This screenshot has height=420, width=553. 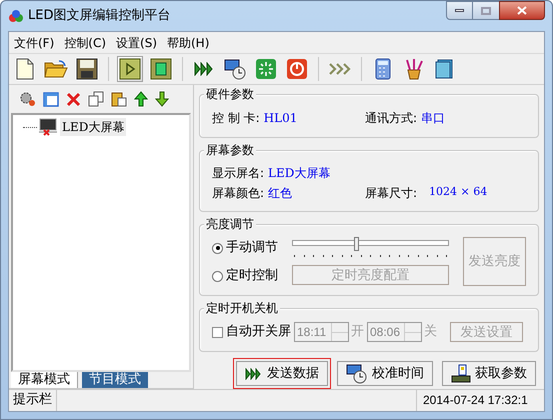 I want to click on radio-label: 手动调节, so click(x=252, y=248).